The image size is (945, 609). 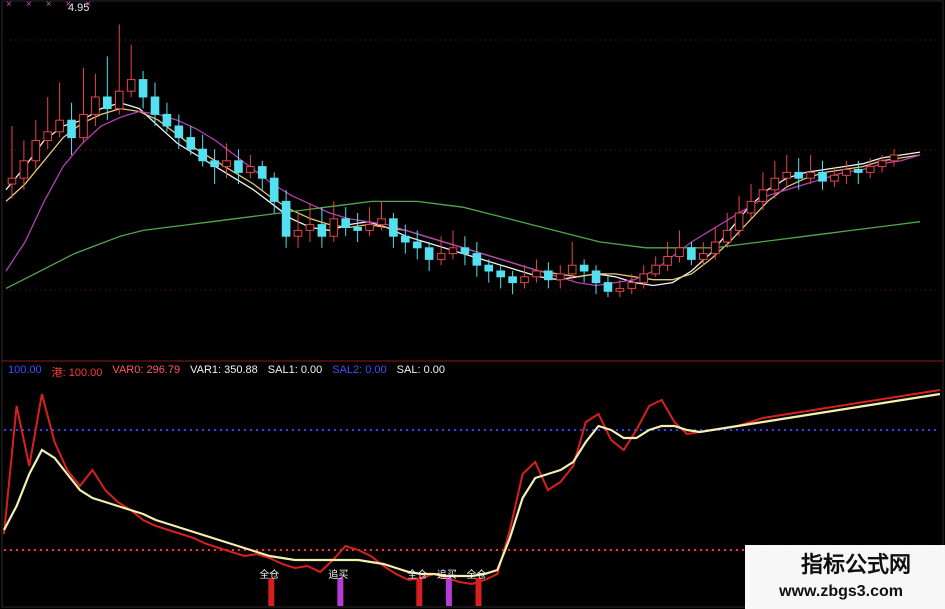 I want to click on legend-value-3: VAR0: 296.79, so click(x=146, y=370).